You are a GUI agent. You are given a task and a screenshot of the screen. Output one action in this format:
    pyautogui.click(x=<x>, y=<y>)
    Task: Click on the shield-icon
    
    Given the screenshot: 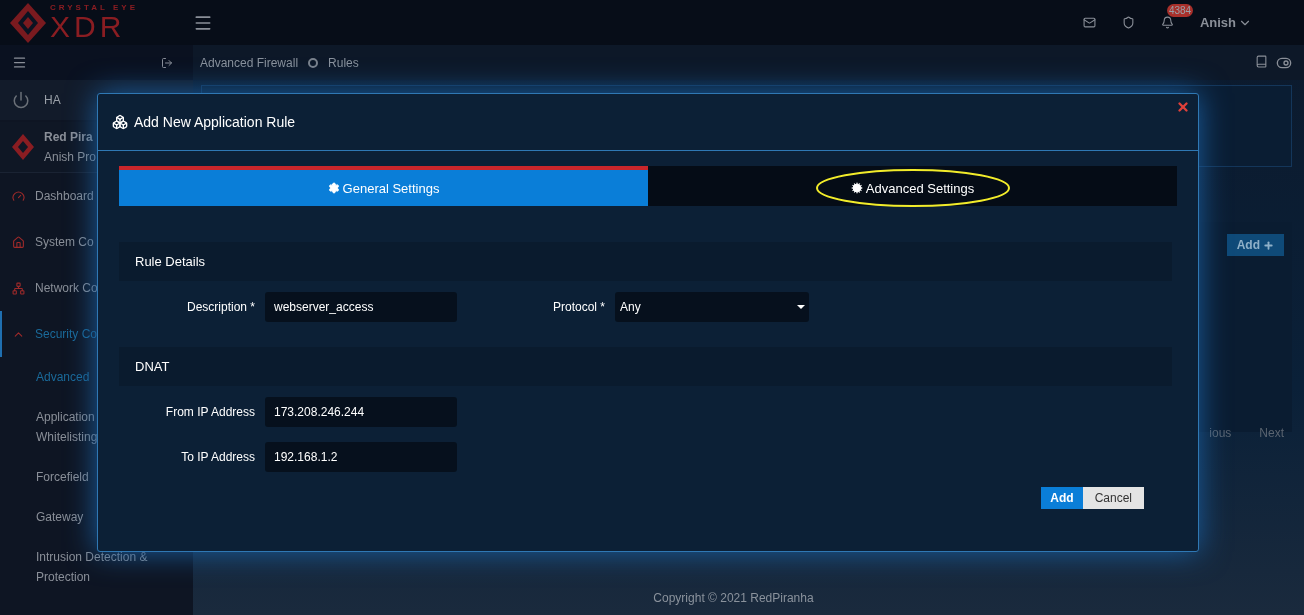 What is the action you would take?
    pyautogui.click(x=1128, y=22)
    